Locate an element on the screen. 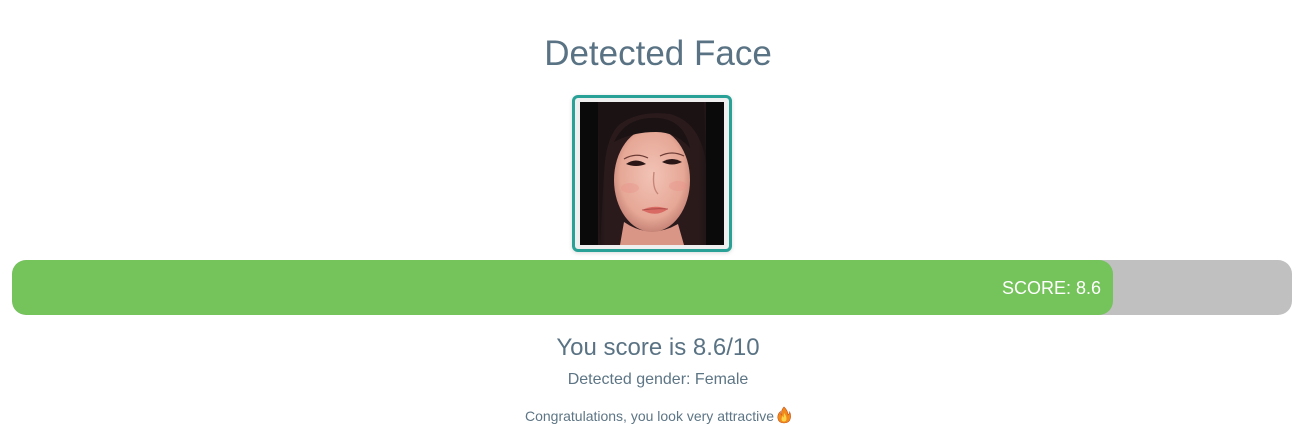  score-progress-bar: SCORE: 8.6 is located at coordinates (652, 287).